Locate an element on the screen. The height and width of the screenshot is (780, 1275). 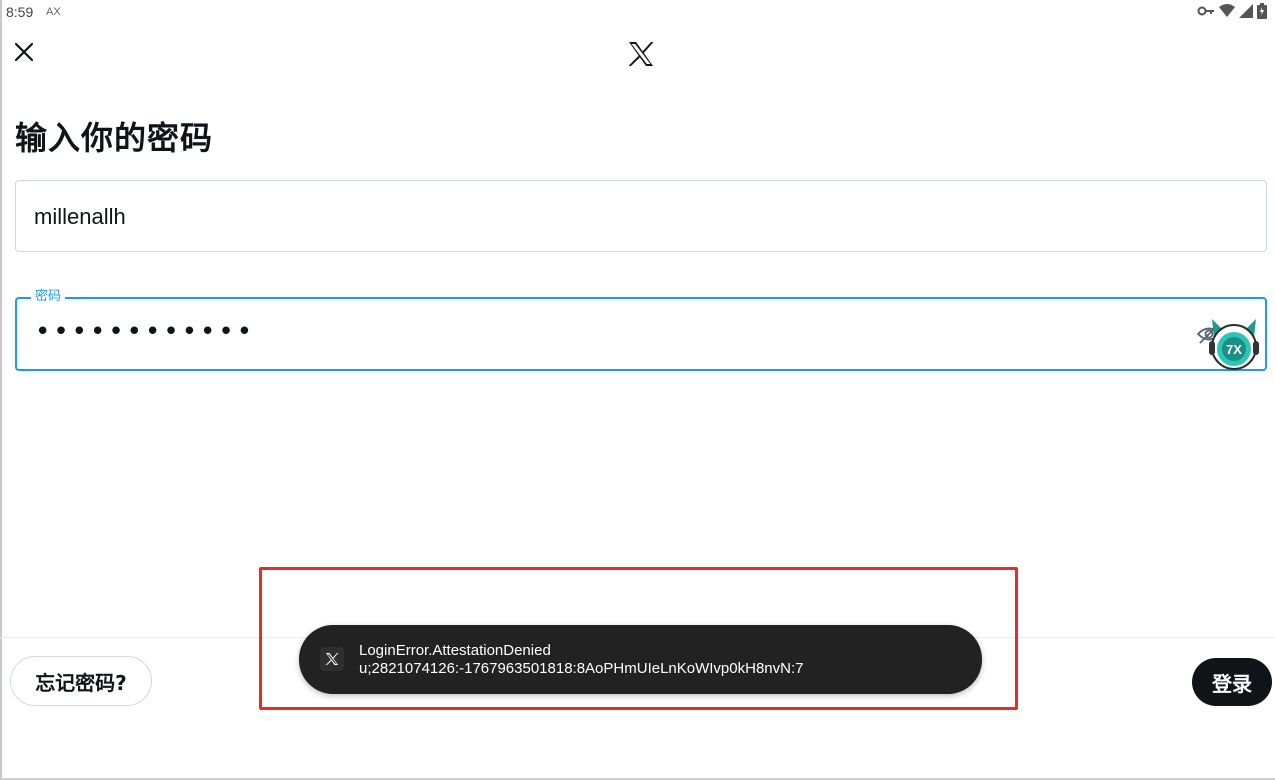
close-icon is located at coordinates (24, 54).